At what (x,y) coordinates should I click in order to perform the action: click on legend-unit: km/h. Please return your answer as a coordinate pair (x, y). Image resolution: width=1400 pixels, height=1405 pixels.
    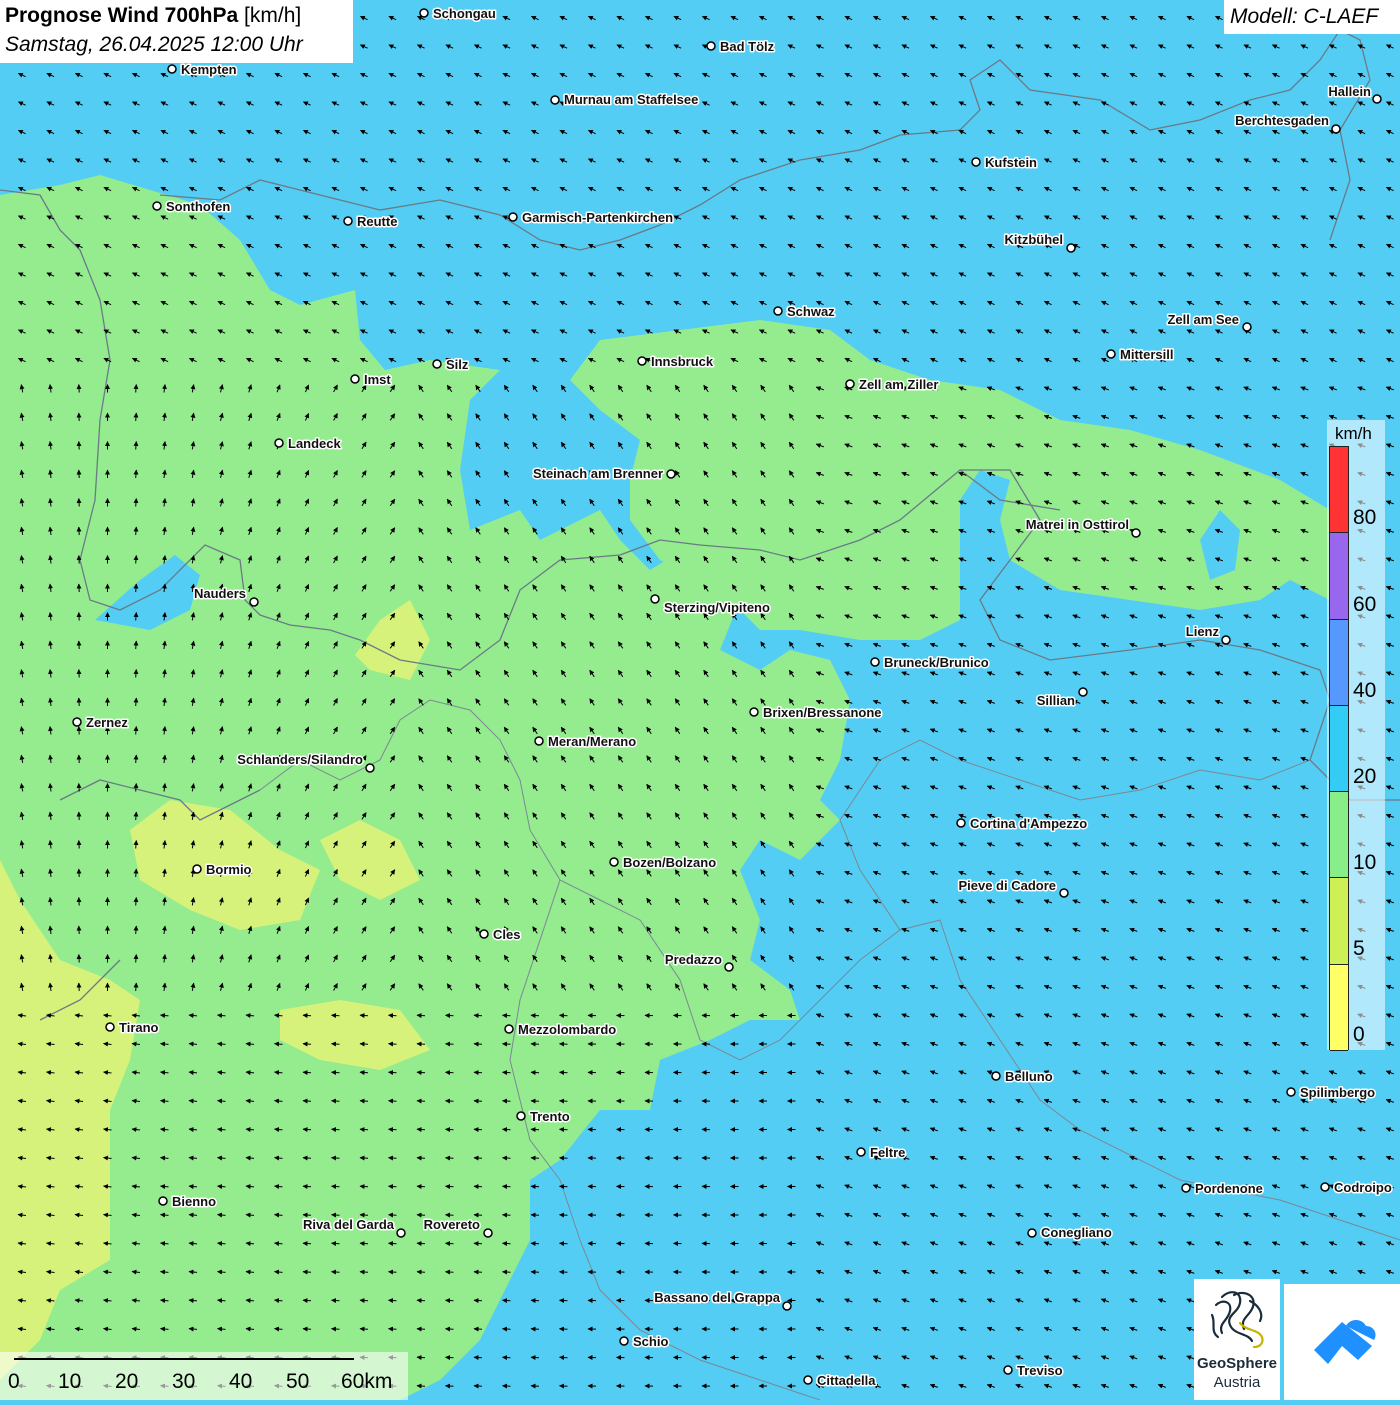
    Looking at the image, I should click on (1353, 434).